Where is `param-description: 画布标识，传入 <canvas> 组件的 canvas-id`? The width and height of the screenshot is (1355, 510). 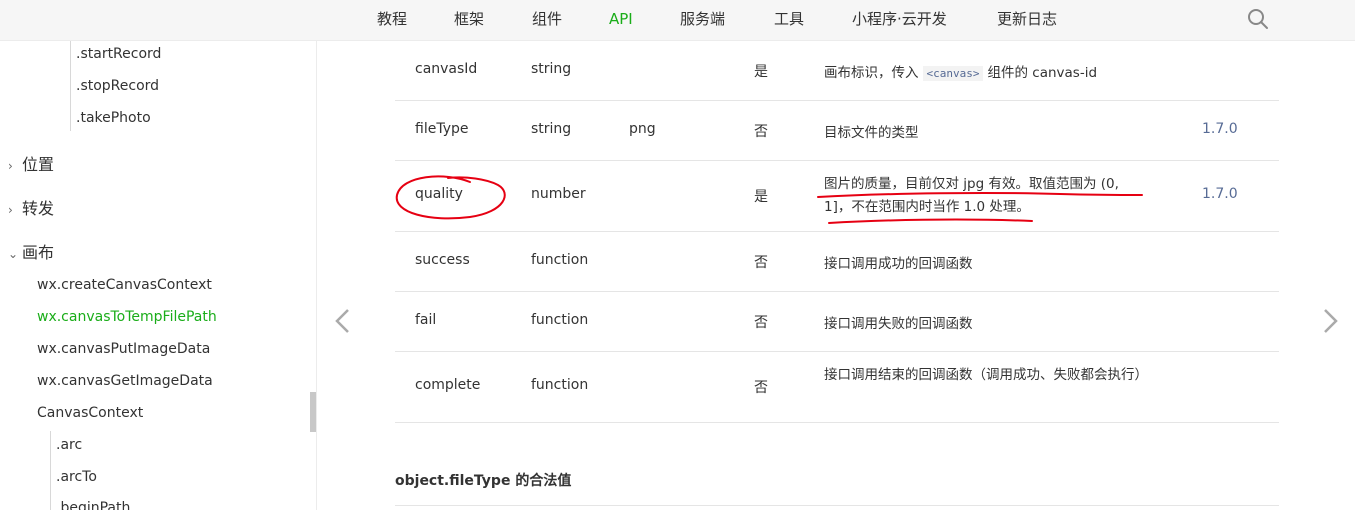
param-description: 画布标识，传入 <canvas> 组件的 canvas-id is located at coordinates (960, 71).